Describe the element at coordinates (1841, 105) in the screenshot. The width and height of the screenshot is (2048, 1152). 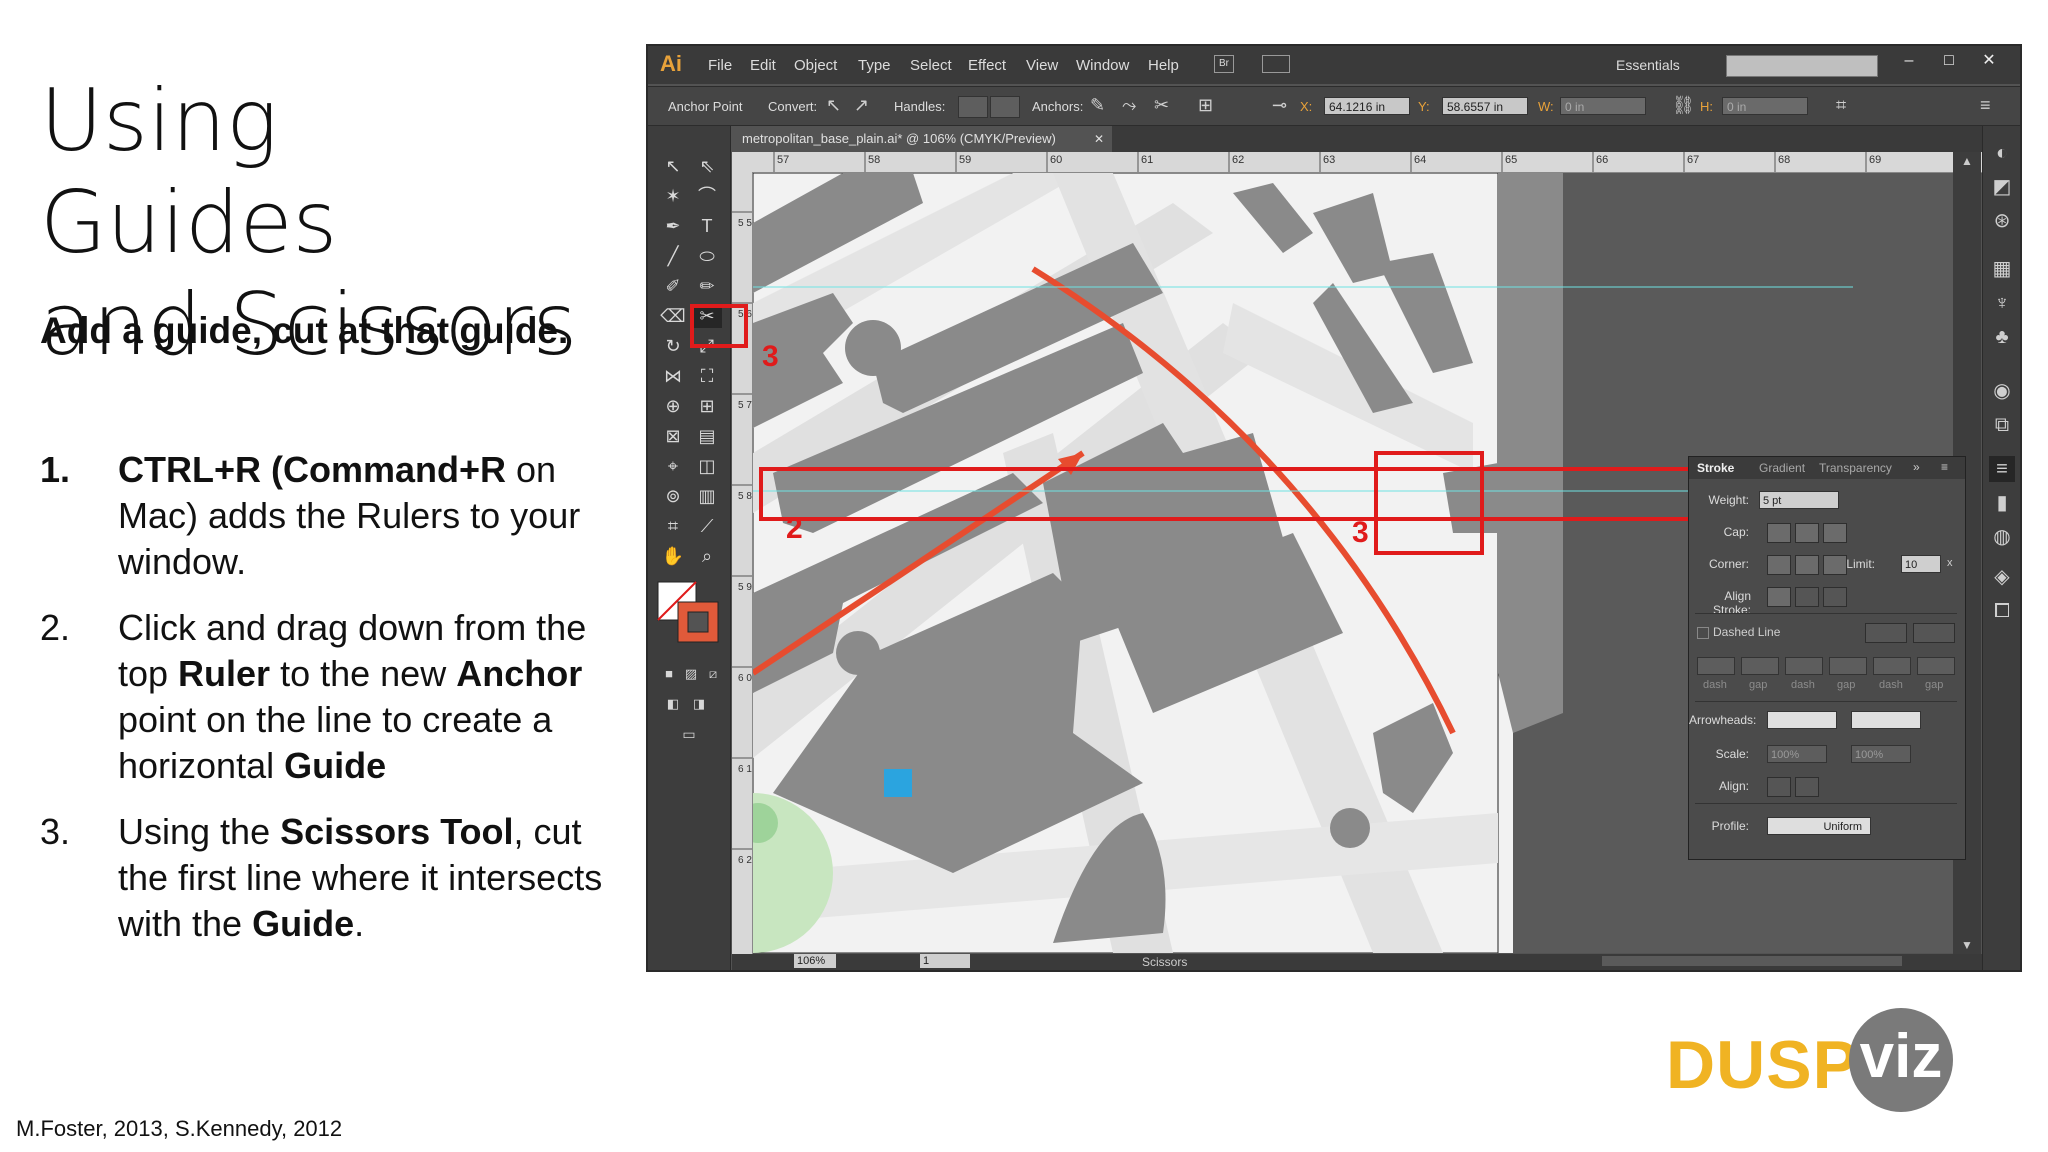
I see `isolate-icon: ⌗` at that location.